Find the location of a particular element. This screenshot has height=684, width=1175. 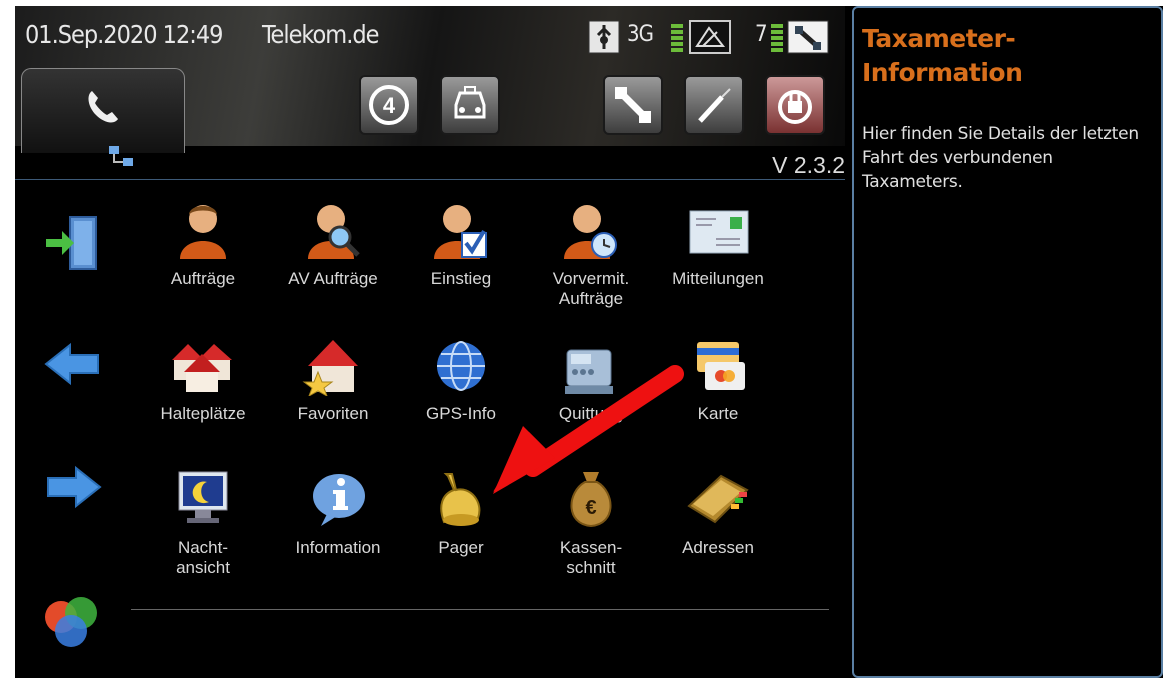

screwdriver-icon is located at coordinates (714, 105).